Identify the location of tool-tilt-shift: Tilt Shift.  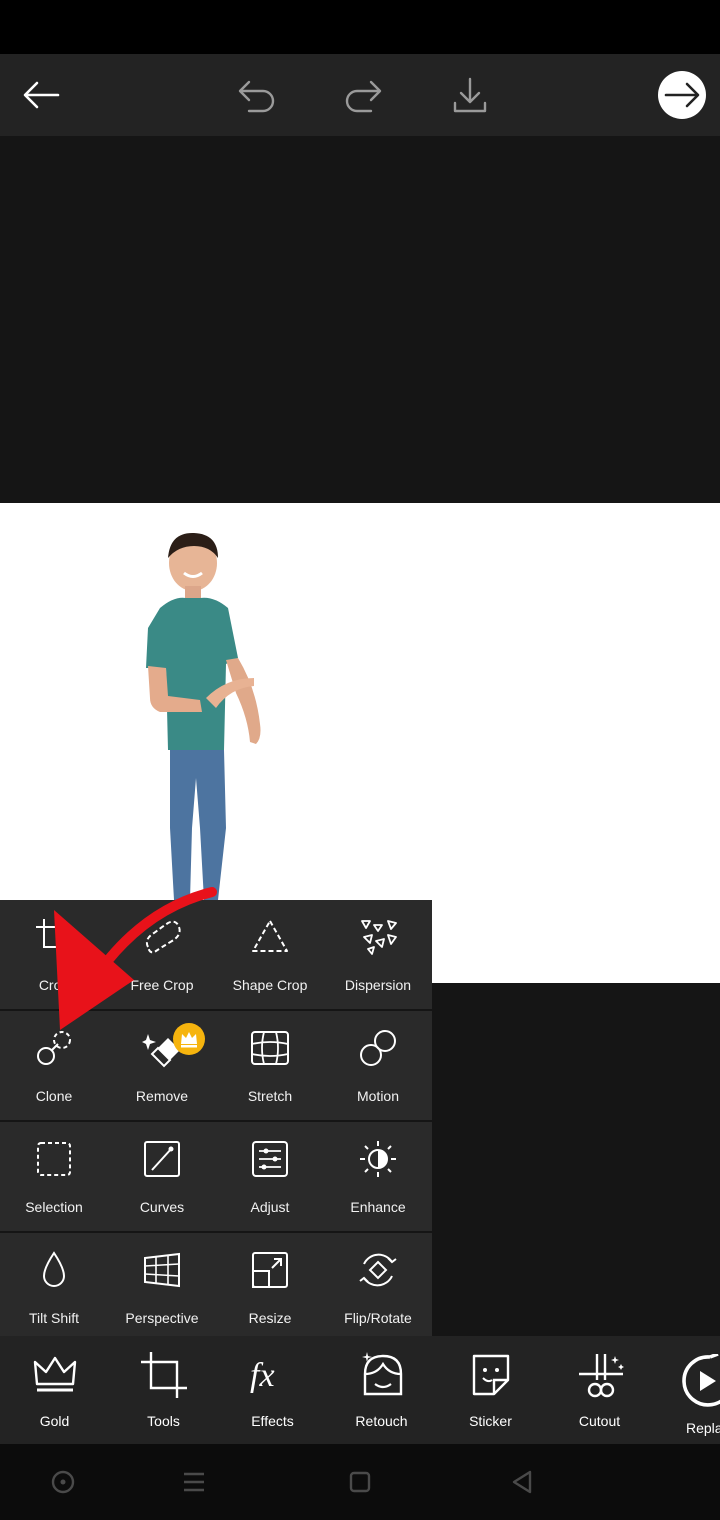
(54, 1287).